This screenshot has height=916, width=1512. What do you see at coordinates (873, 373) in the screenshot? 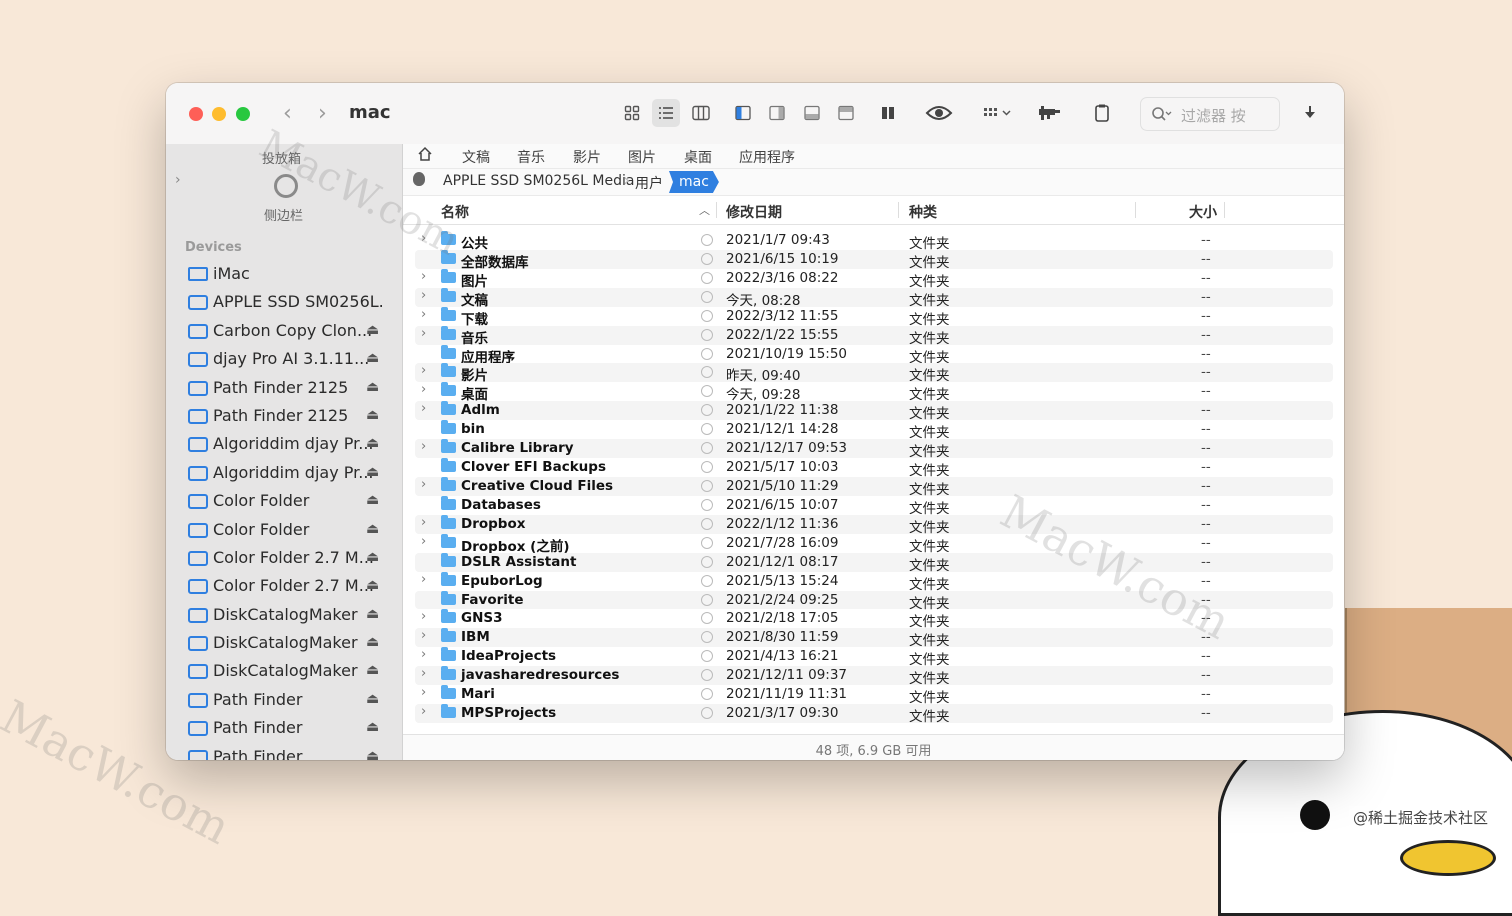
I see `file-row: › 影片 昨天, 09:40 文件夹 --` at bounding box center [873, 373].